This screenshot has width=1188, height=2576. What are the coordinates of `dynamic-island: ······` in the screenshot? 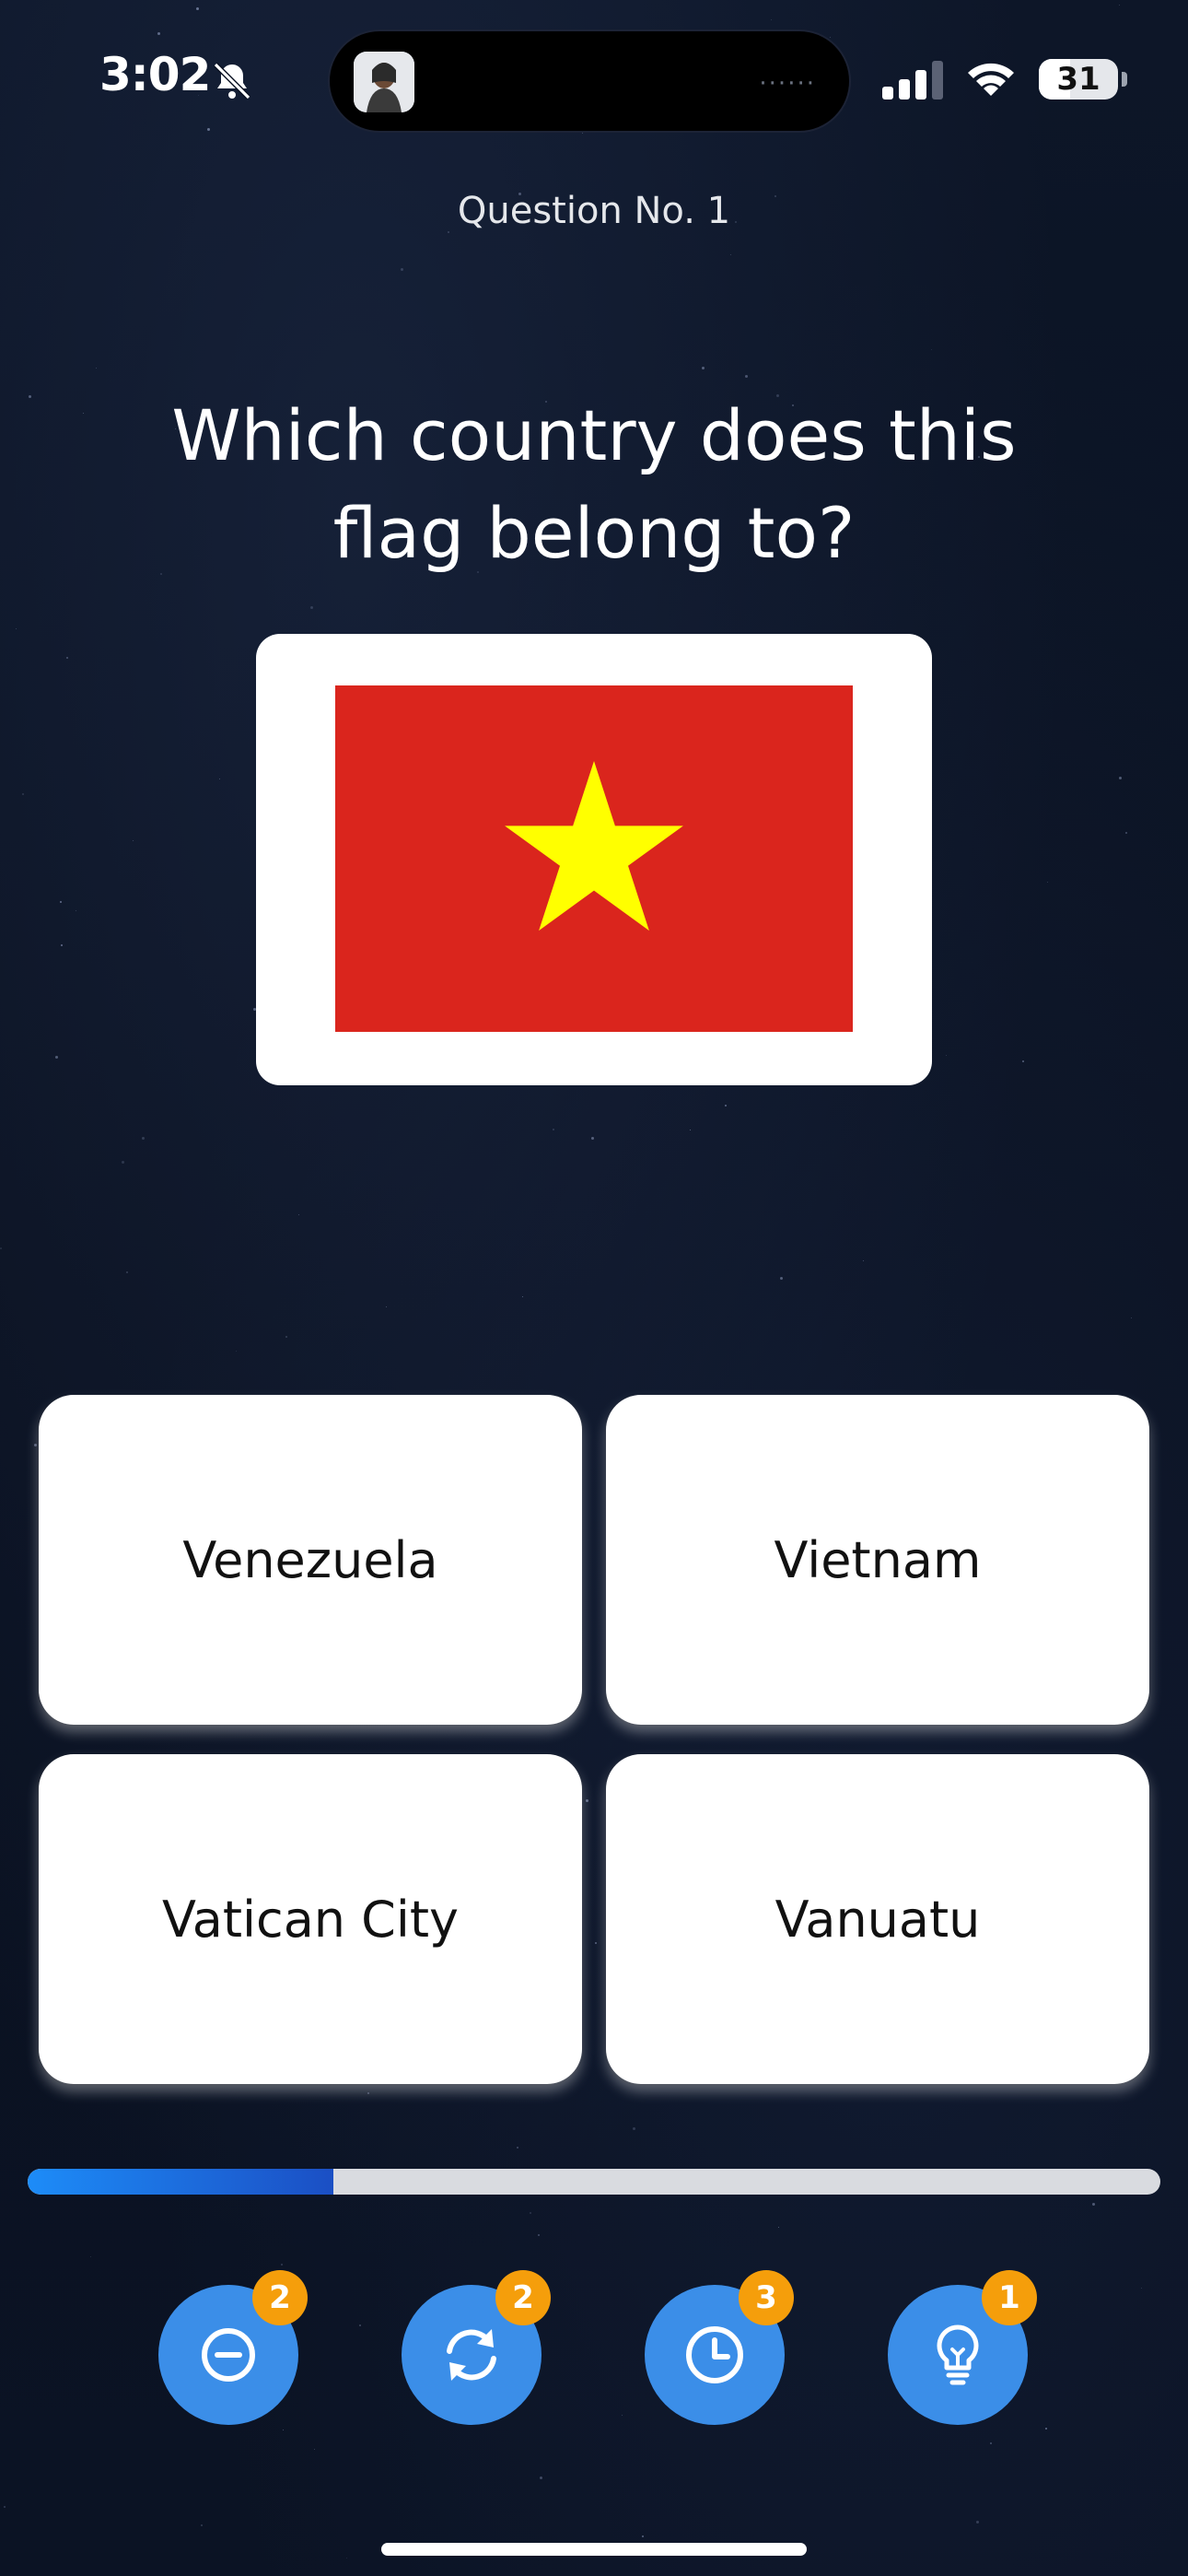 It's located at (589, 81).